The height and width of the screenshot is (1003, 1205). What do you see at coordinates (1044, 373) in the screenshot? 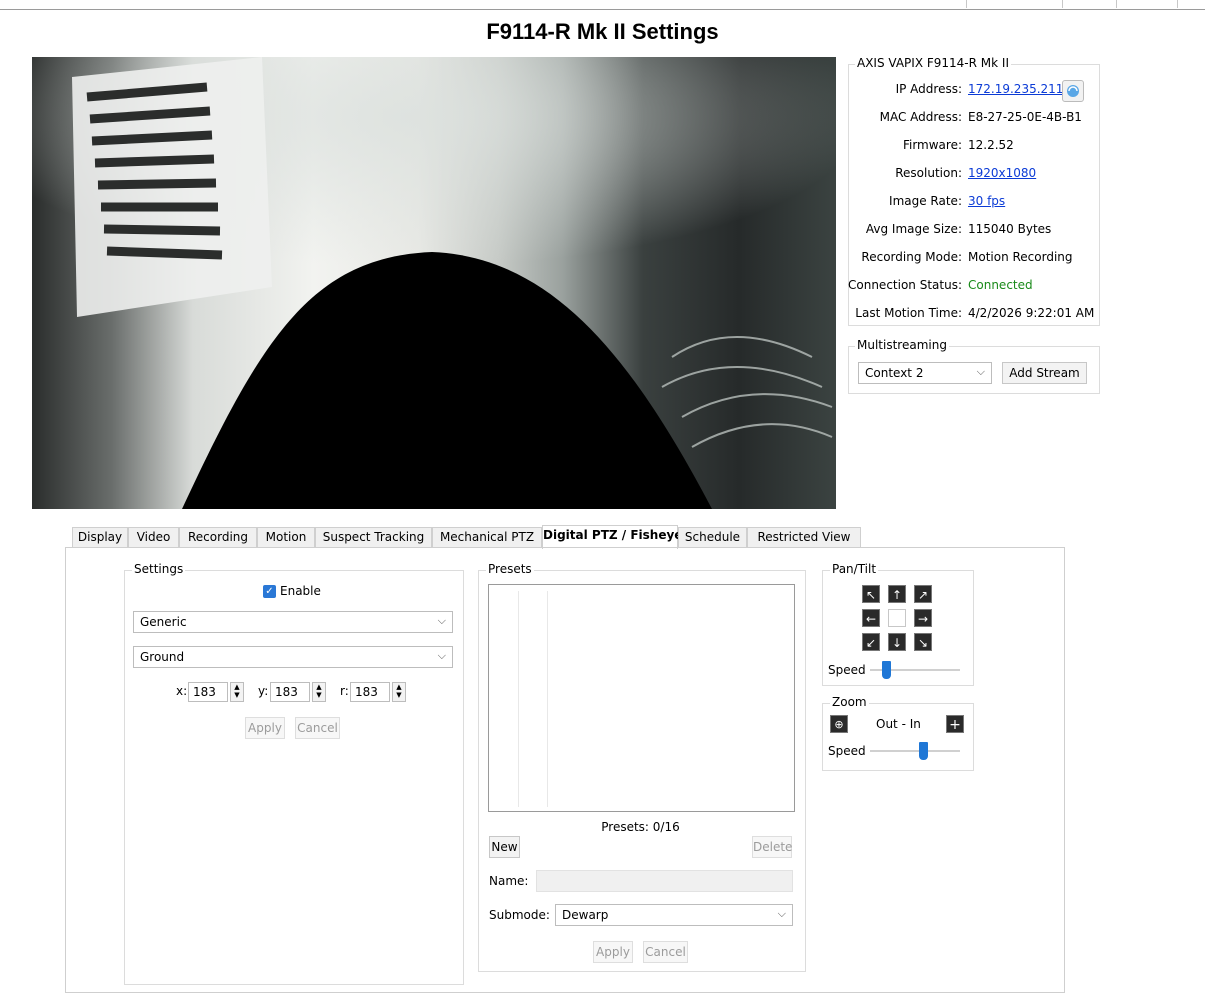
I see `add-stream-button: Add Stream` at bounding box center [1044, 373].